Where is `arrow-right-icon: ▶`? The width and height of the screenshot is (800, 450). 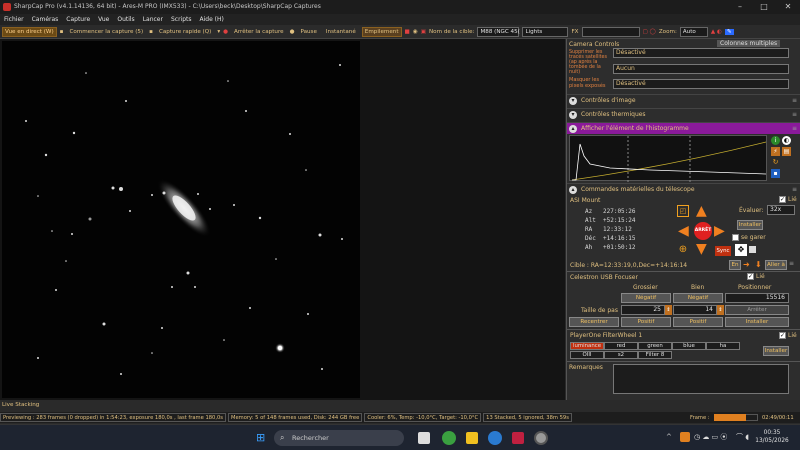 arrow-right-icon: ▶ is located at coordinates (719, 231).